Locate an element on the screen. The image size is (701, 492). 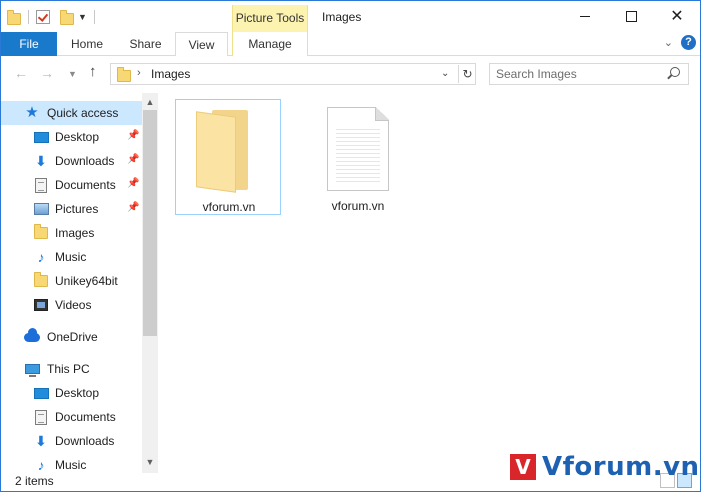
sidebar-item-unikey64bit: Unikey64bit is located at coordinates (71, 281).